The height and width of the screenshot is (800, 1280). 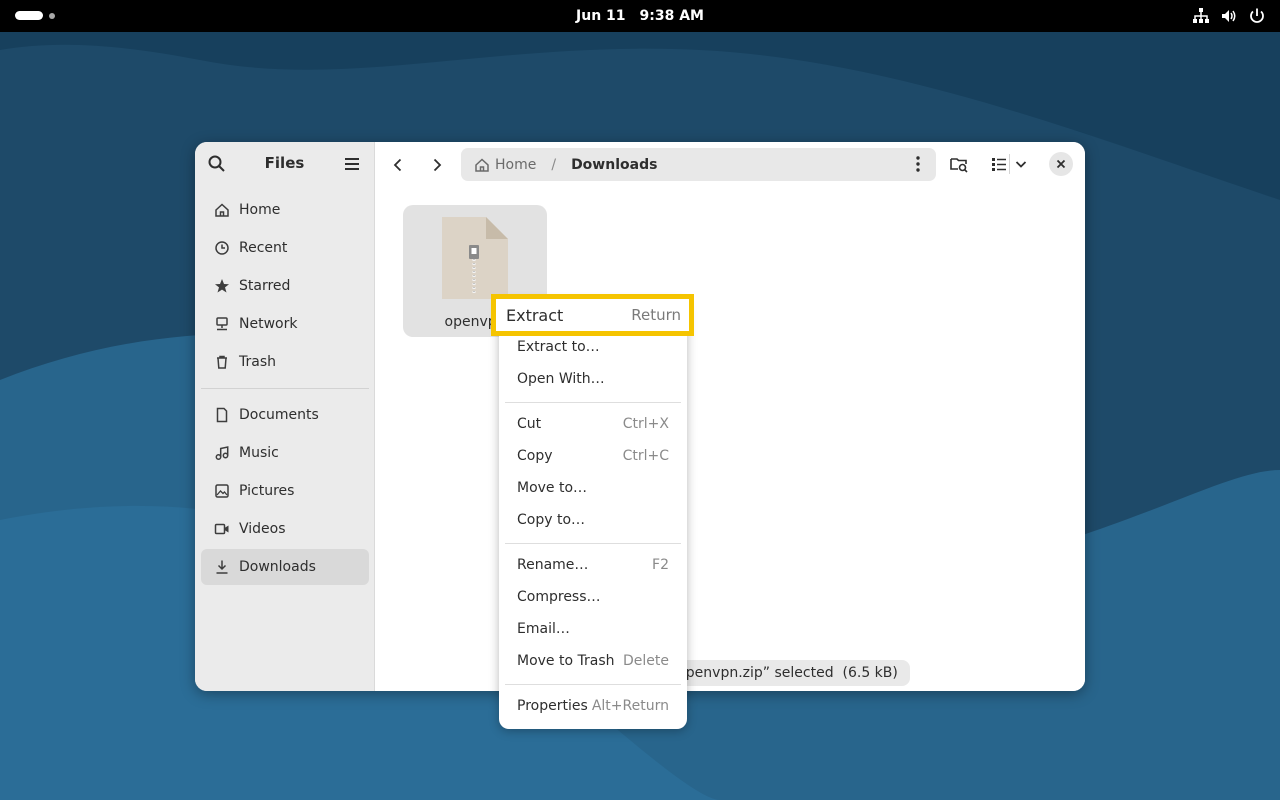 I want to click on sidebar-item-label: Trash, so click(x=257, y=362).